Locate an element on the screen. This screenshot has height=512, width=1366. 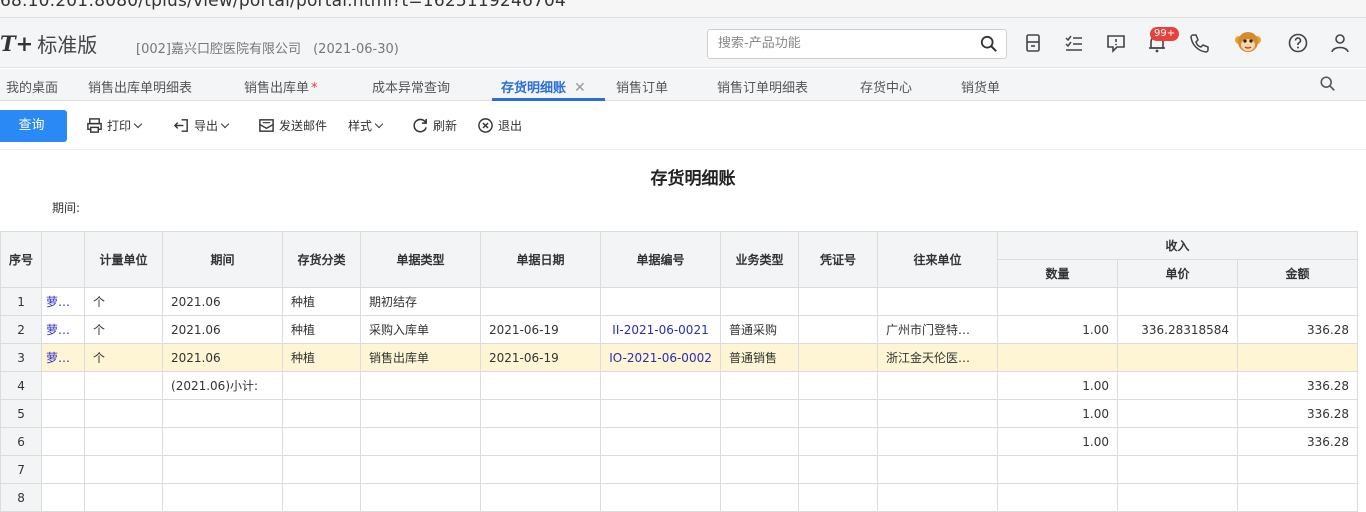
active-tab-indicator is located at coordinates (548, 99).